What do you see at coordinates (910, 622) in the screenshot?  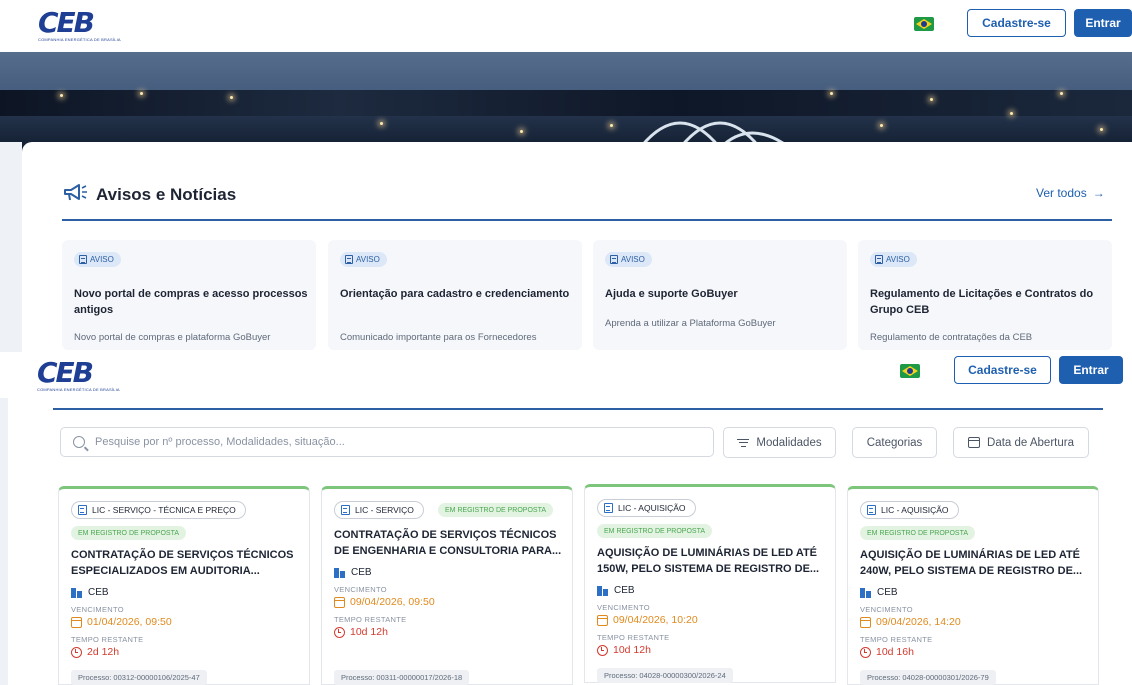 I see `due-date: 09/04/2026, 14:20` at bounding box center [910, 622].